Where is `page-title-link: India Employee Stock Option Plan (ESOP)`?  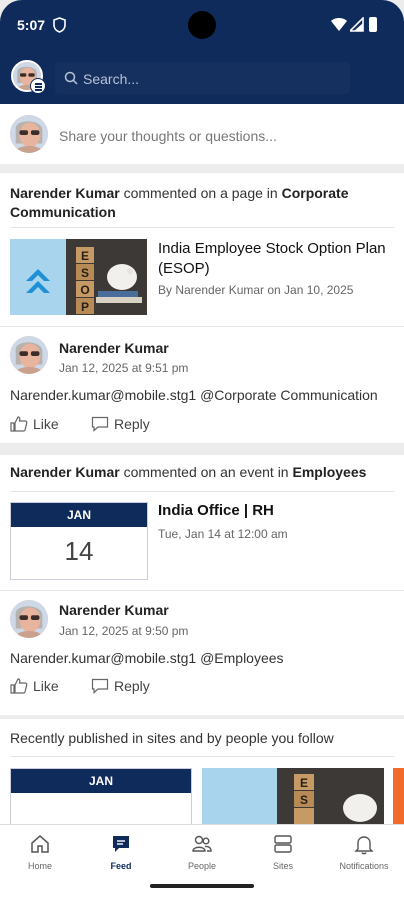
page-title-link: India Employee Stock Option Plan (ESOP) is located at coordinates (278, 259).